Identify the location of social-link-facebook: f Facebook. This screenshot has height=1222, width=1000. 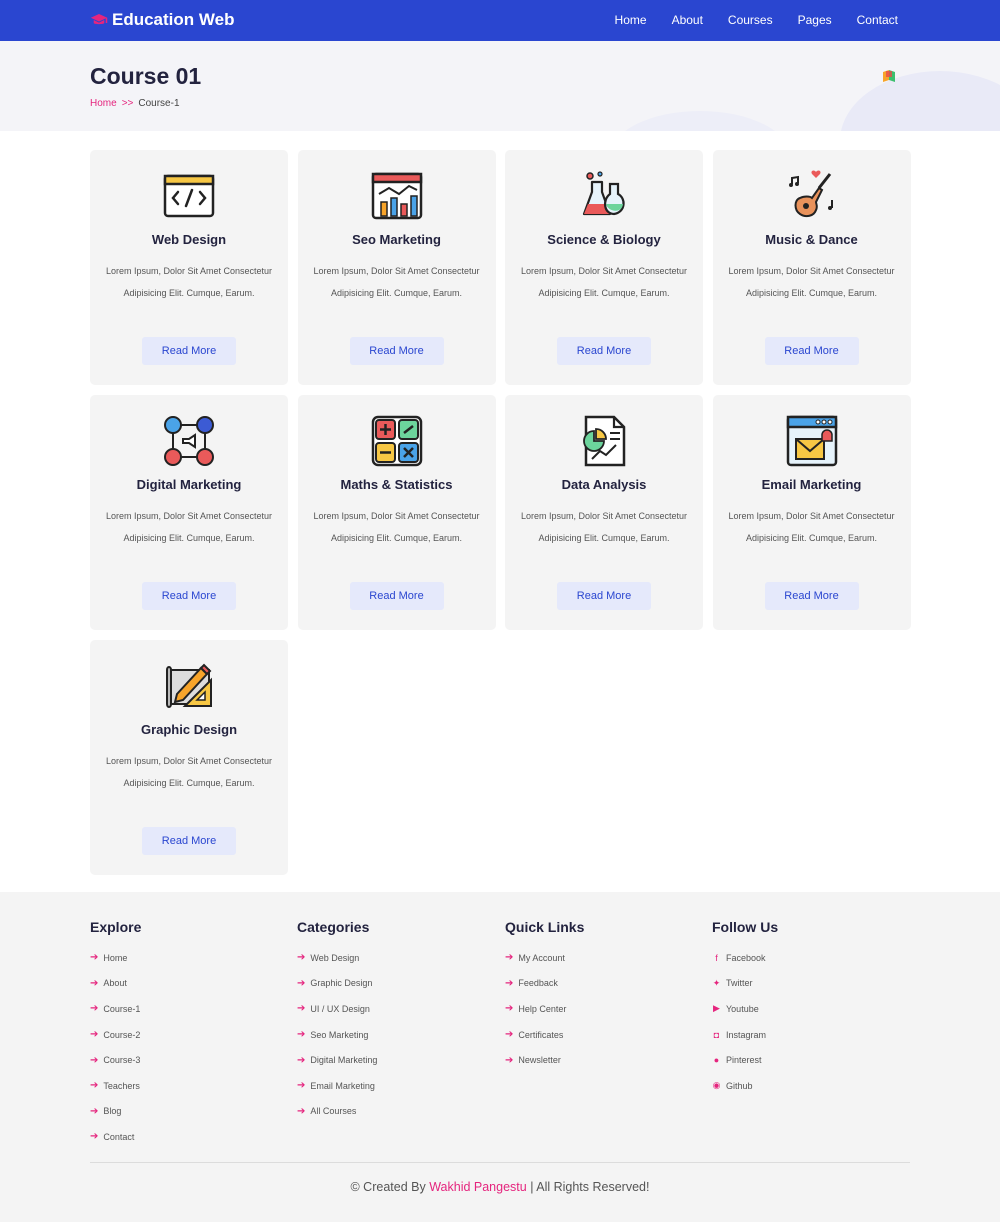
(812, 958).